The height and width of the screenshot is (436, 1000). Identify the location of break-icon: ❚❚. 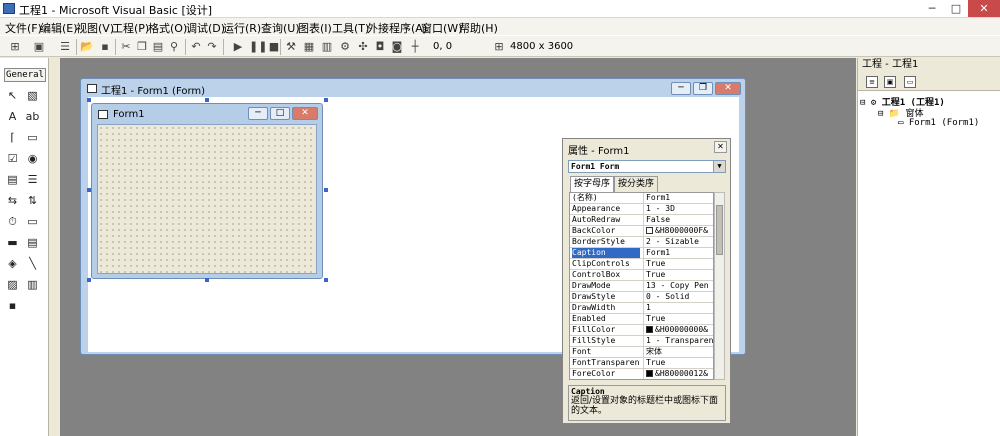
(258, 46).